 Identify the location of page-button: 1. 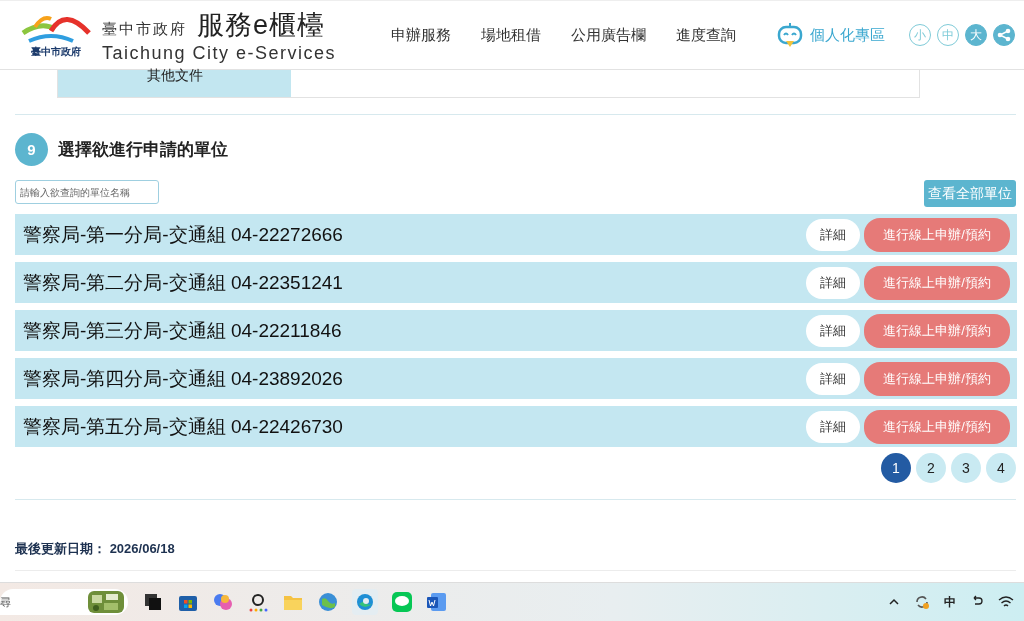
(896, 468).